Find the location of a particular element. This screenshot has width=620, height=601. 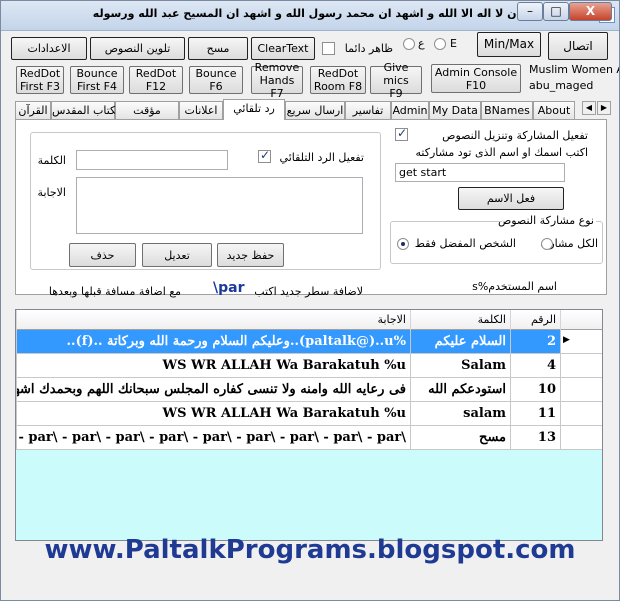

close-button: X is located at coordinates (590, 11).